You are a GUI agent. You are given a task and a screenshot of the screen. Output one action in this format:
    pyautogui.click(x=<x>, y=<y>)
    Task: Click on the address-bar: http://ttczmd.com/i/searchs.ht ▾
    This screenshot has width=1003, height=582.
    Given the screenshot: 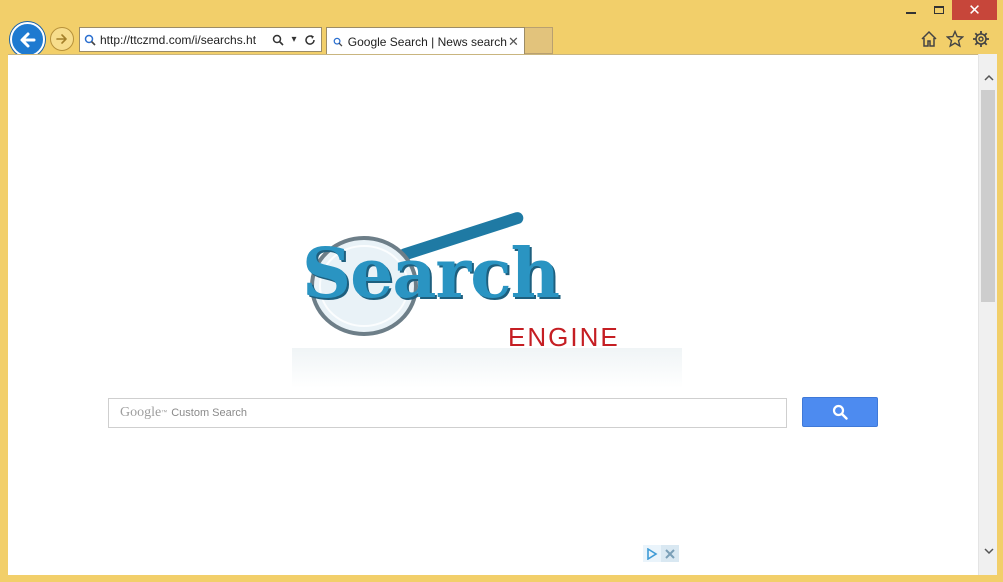 What is the action you would take?
    pyautogui.click(x=200, y=39)
    